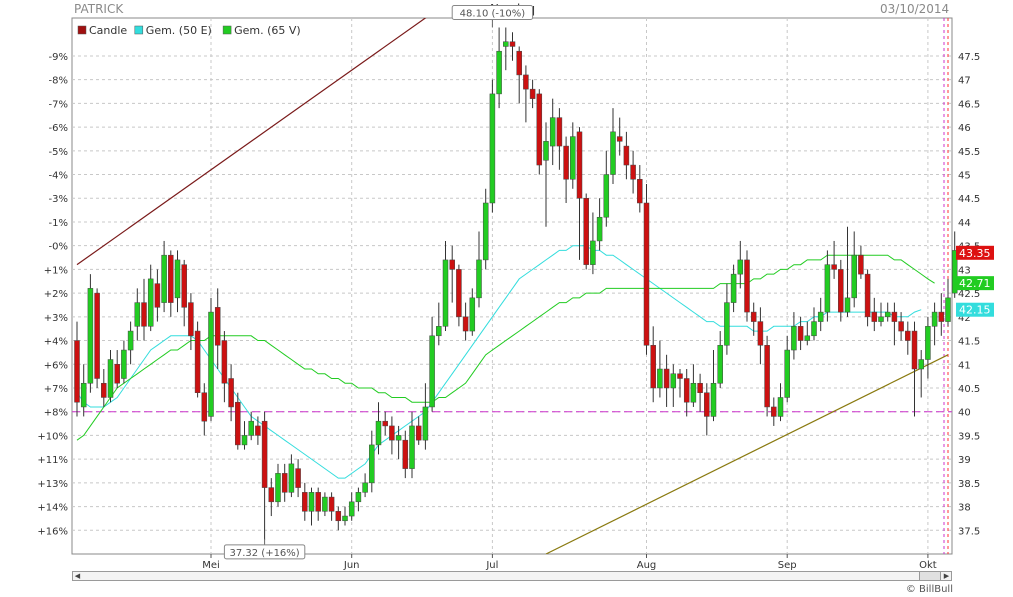  I want to click on scroll-thumb, so click(930, 576).